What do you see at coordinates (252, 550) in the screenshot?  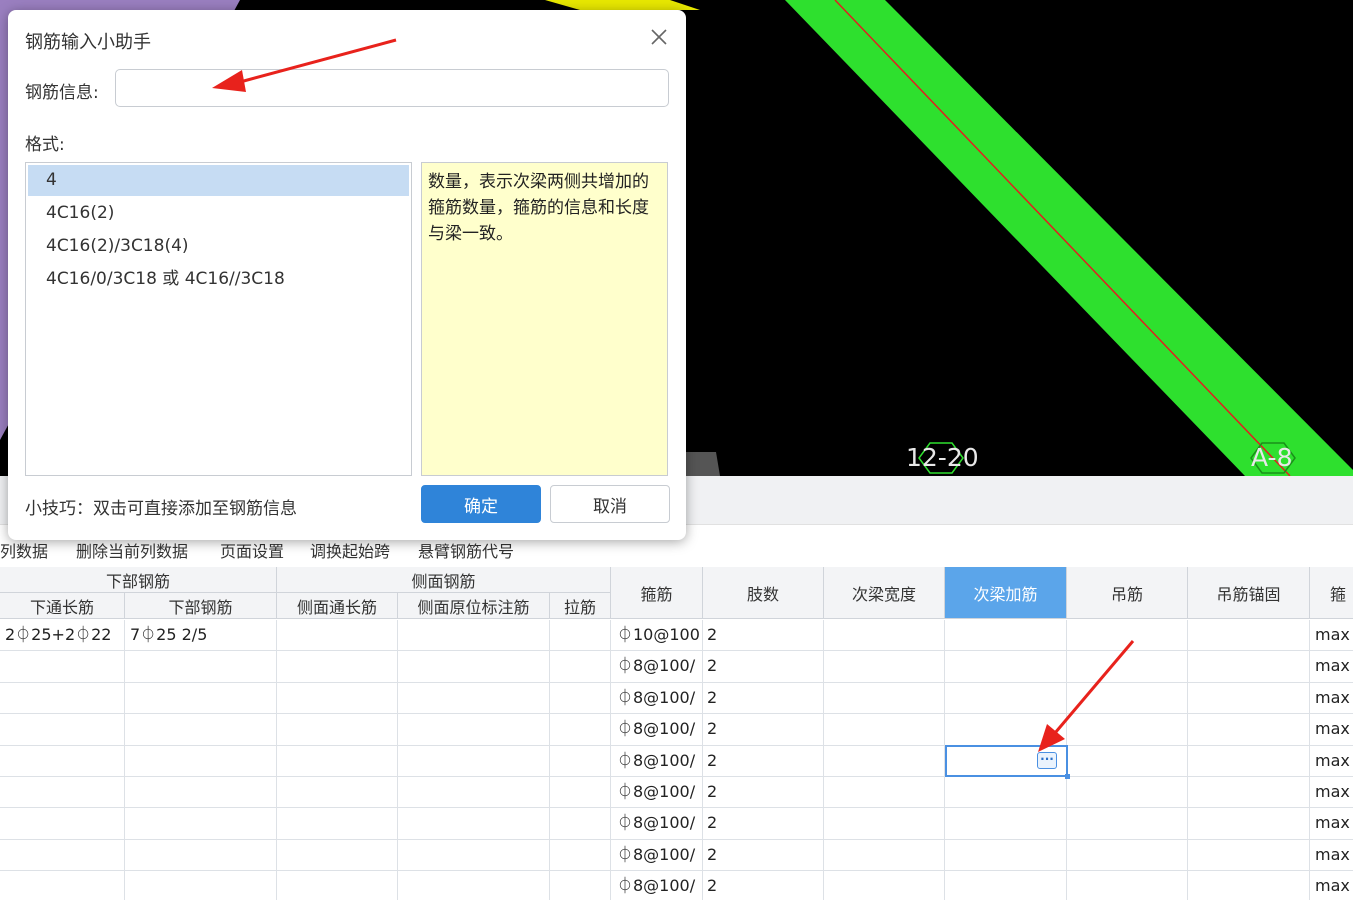 I see `toolbar-item-page-setup: 页面设置` at bounding box center [252, 550].